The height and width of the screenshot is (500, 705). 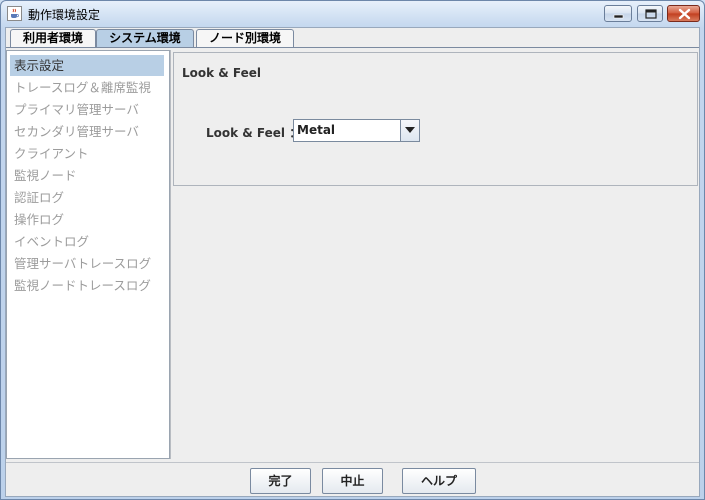 What do you see at coordinates (145, 38) in the screenshot?
I see `tab-system-environment: システム環境` at bounding box center [145, 38].